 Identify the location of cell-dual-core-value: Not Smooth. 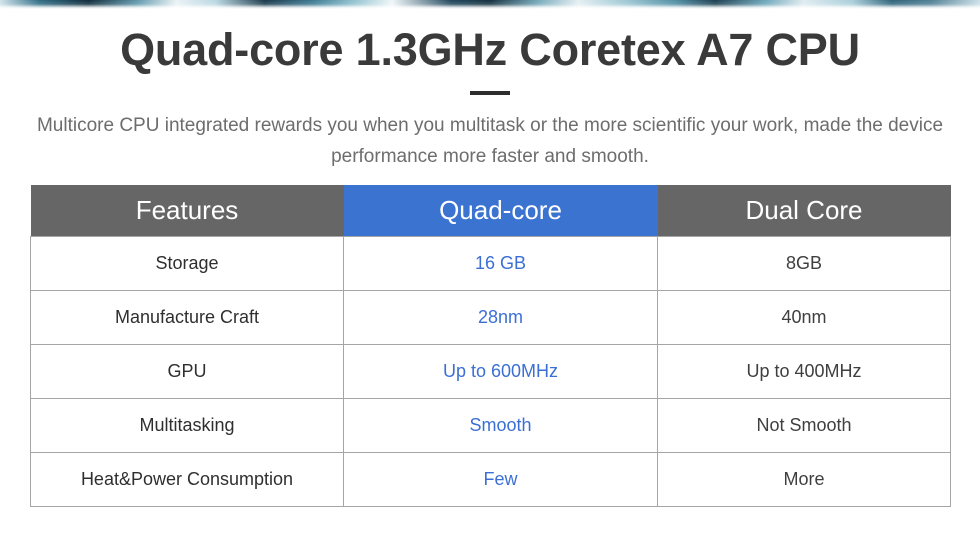
(804, 425).